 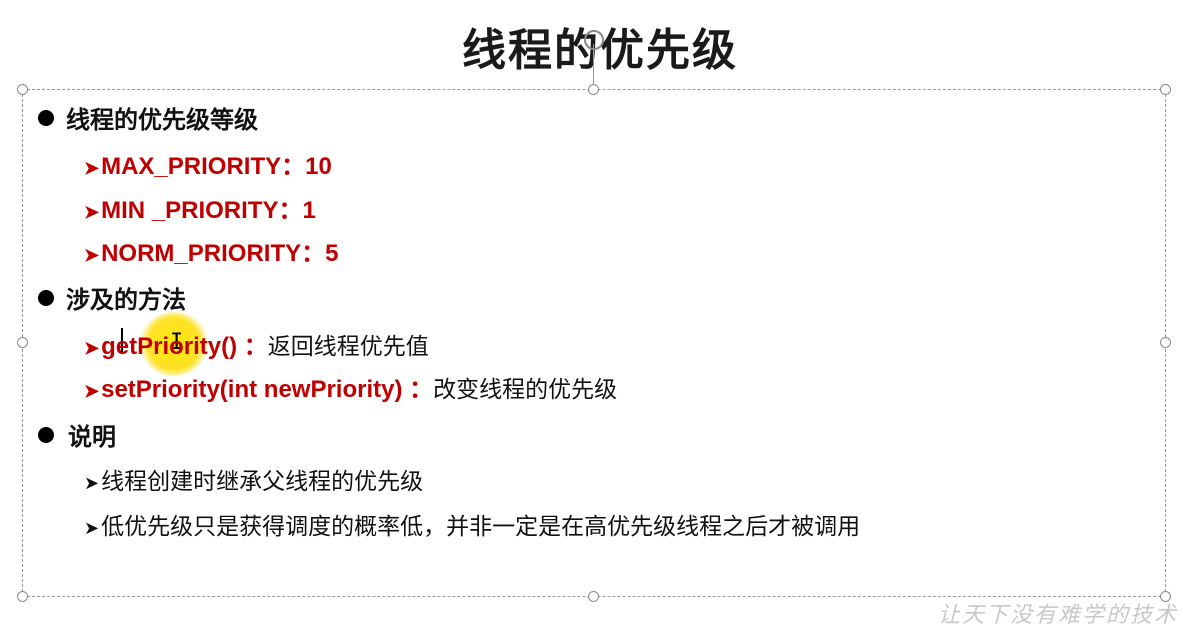 What do you see at coordinates (254, 482) in the screenshot?
I see `list-item: ➤线程创建时继承父线程的优先级` at bounding box center [254, 482].